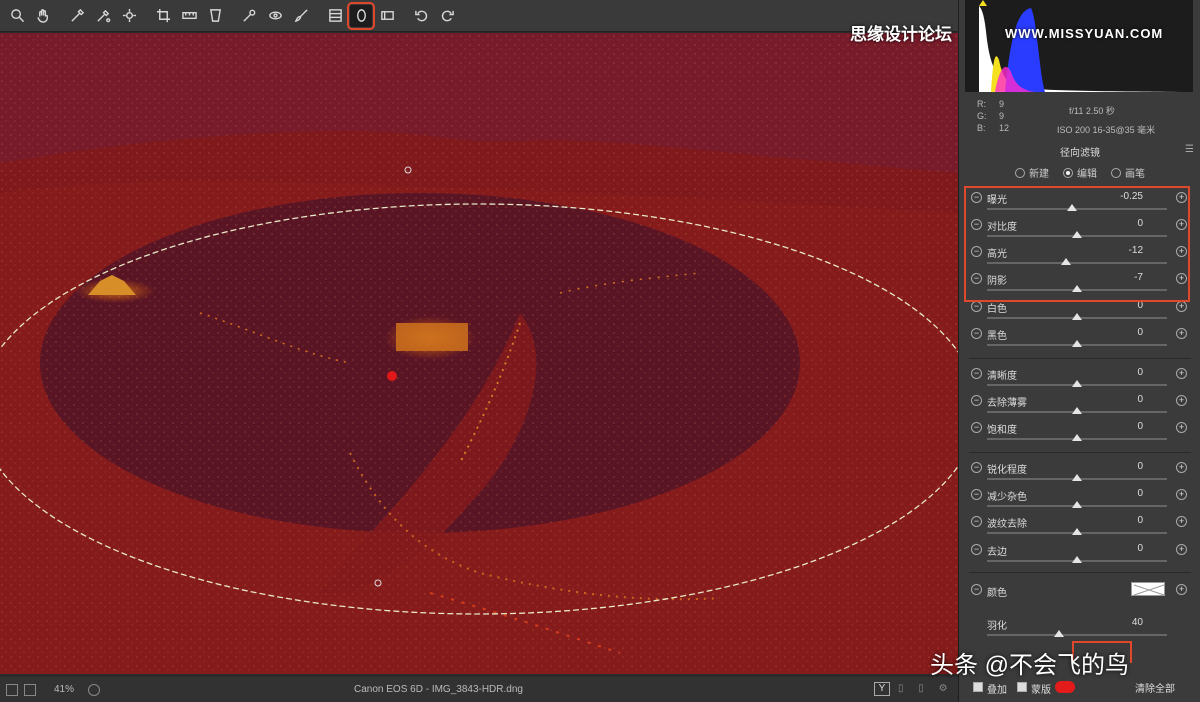  What do you see at coordinates (978, 687) in the screenshot?
I see `overlay-checkbox` at bounding box center [978, 687].